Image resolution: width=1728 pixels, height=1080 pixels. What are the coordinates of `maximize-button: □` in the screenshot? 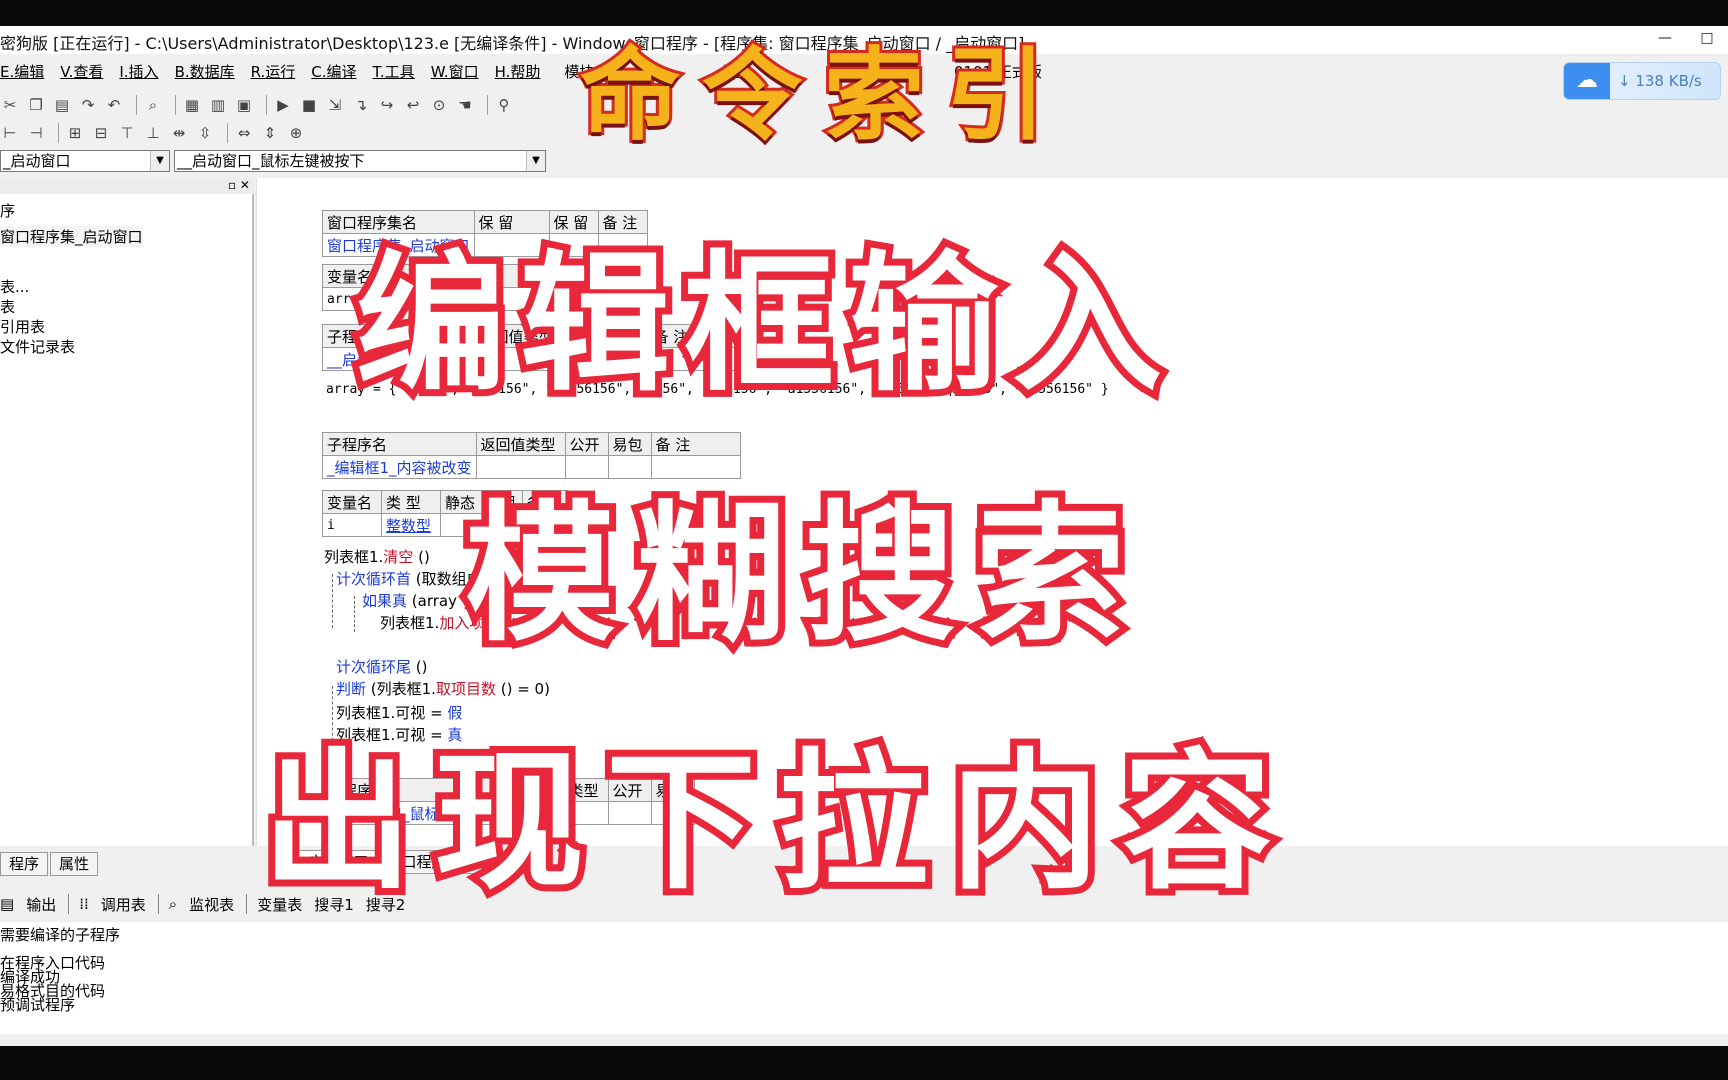 It's located at (1707, 40).